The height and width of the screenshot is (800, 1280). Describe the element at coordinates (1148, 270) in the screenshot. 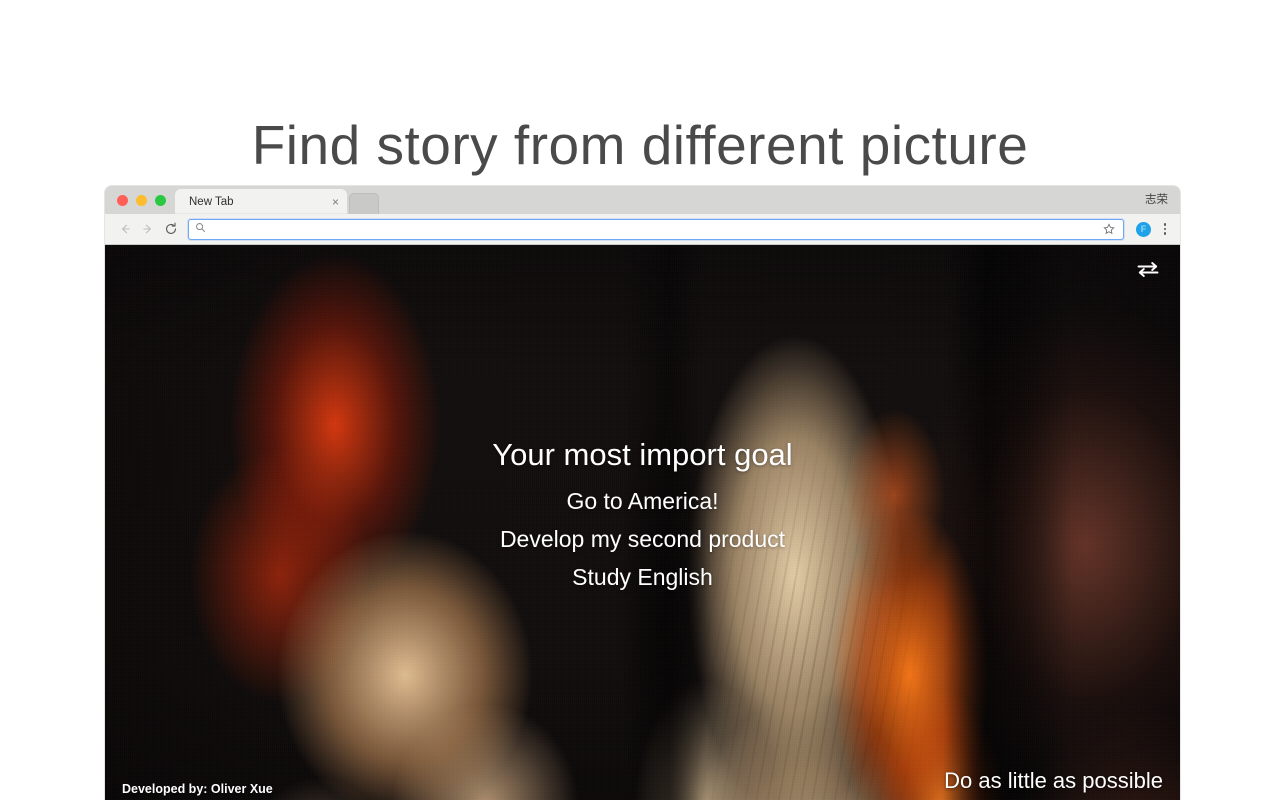

I see `swap-arrows-icon` at that location.